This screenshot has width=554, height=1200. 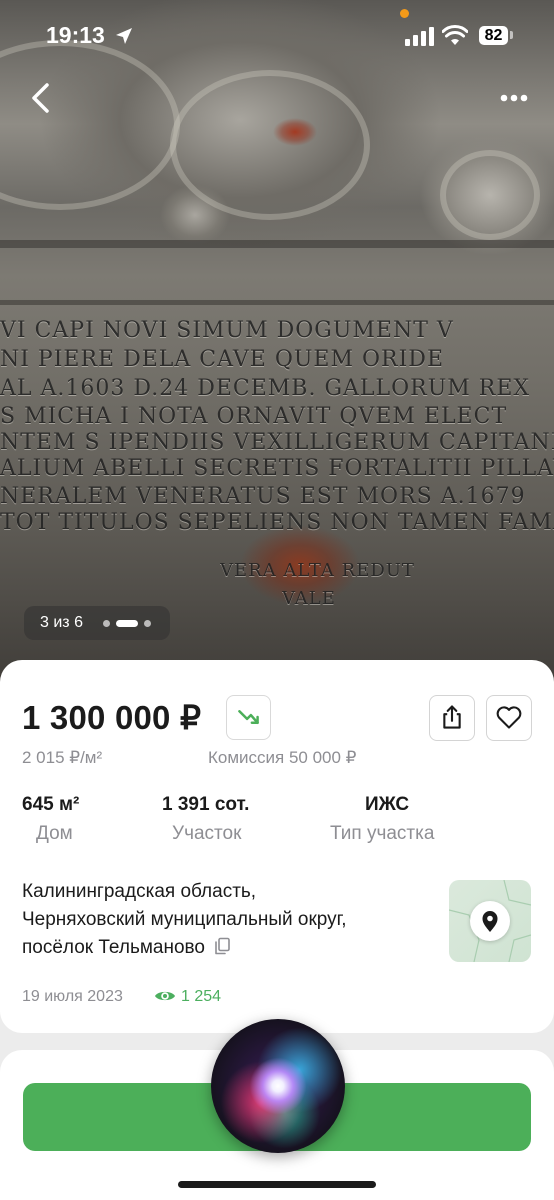 What do you see at coordinates (309, 598) in the screenshot?
I see `inscription-line: VALE` at bounding box center [309, 598].